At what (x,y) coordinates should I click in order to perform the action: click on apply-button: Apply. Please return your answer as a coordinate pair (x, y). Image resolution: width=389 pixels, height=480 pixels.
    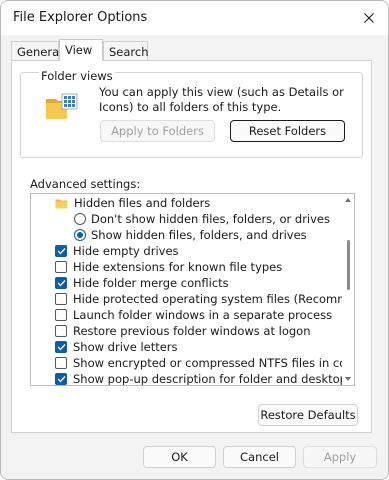
    Looking at the image, I should click on (340, 457).